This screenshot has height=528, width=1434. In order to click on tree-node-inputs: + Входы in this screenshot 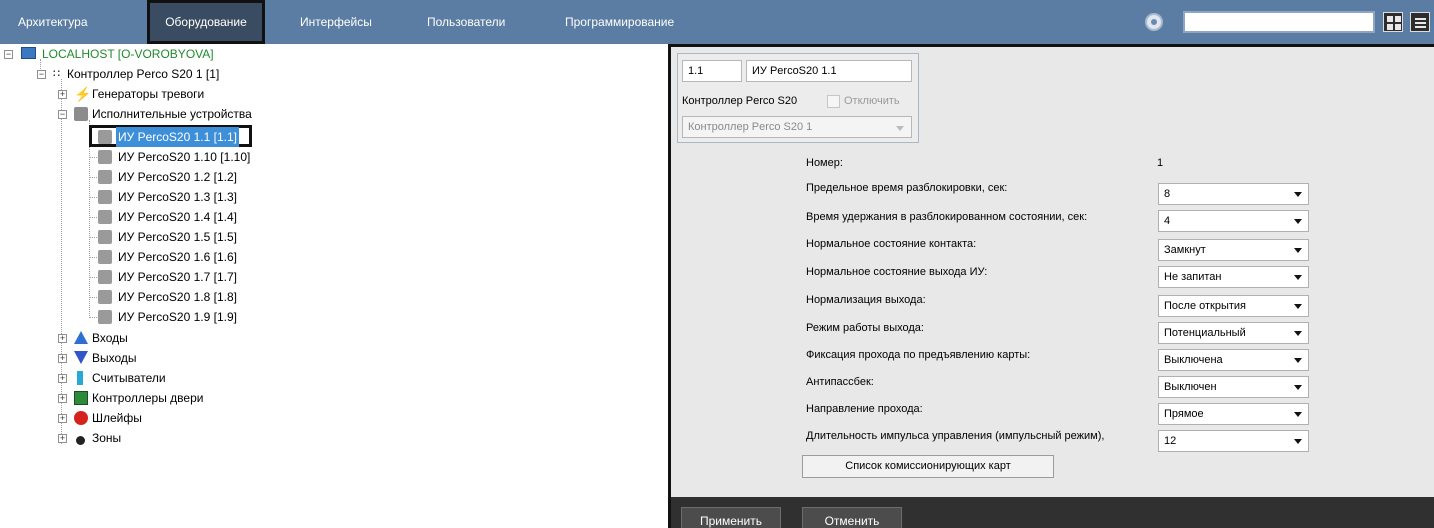, I will do `click(208, 338)`.